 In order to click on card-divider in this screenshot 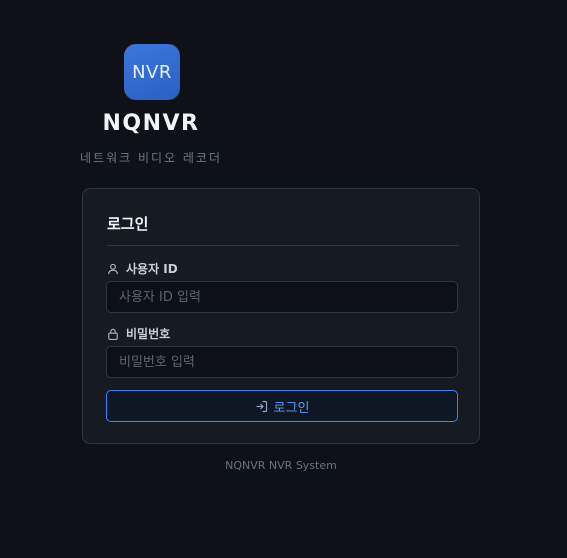, I will do `click(283, 245)`.